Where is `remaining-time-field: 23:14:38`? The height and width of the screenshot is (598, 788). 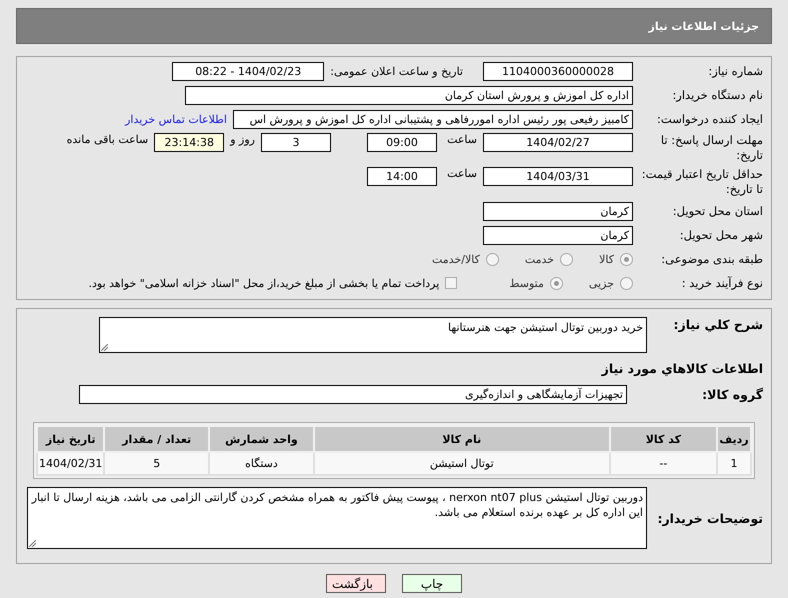 remaining-time-field: 23:14:38 is located at coordinates (189, 142).